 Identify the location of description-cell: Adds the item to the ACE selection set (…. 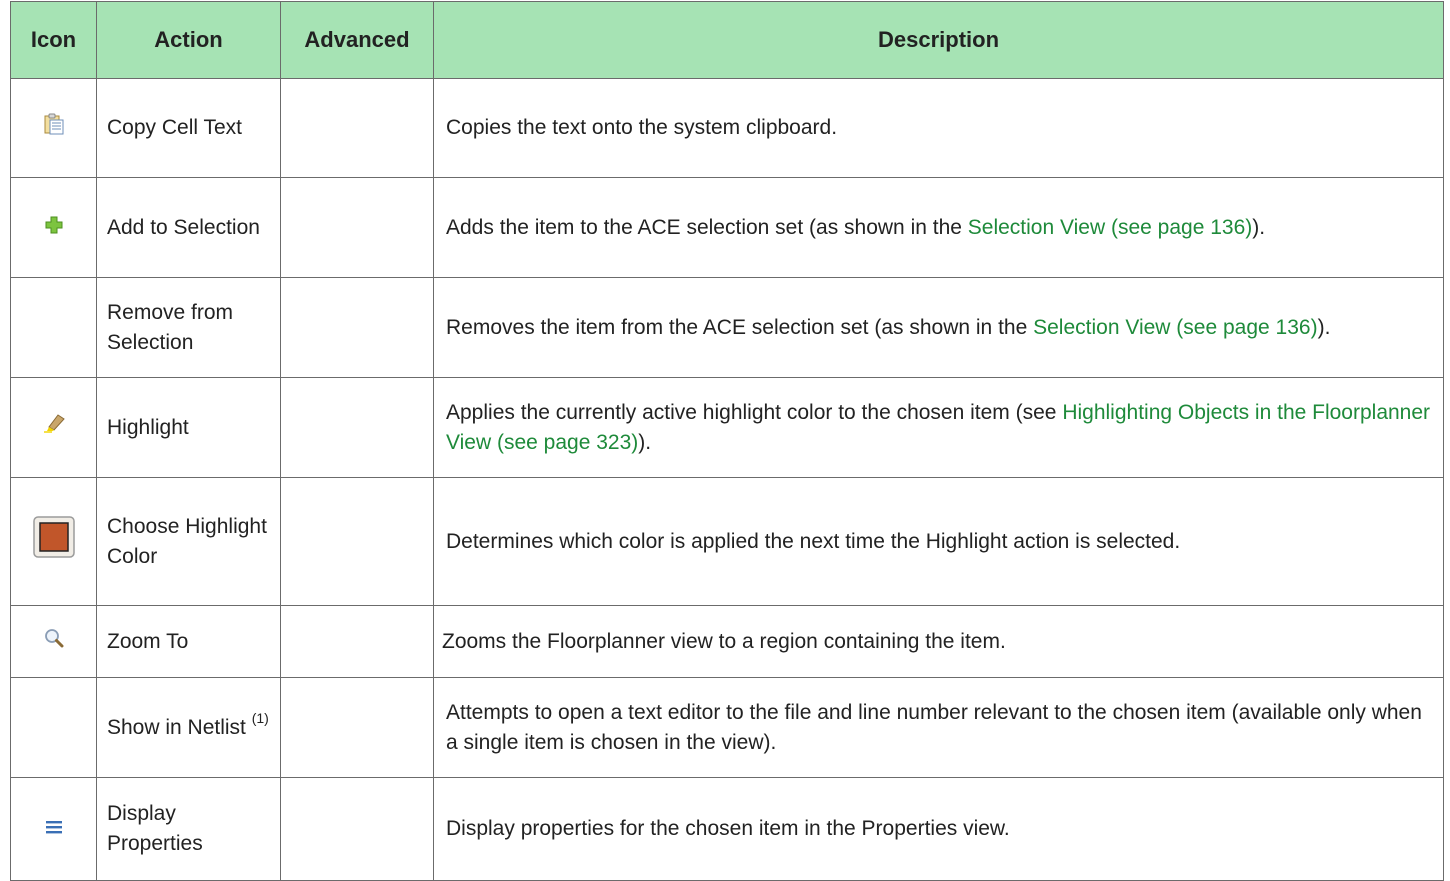
(938, 227).